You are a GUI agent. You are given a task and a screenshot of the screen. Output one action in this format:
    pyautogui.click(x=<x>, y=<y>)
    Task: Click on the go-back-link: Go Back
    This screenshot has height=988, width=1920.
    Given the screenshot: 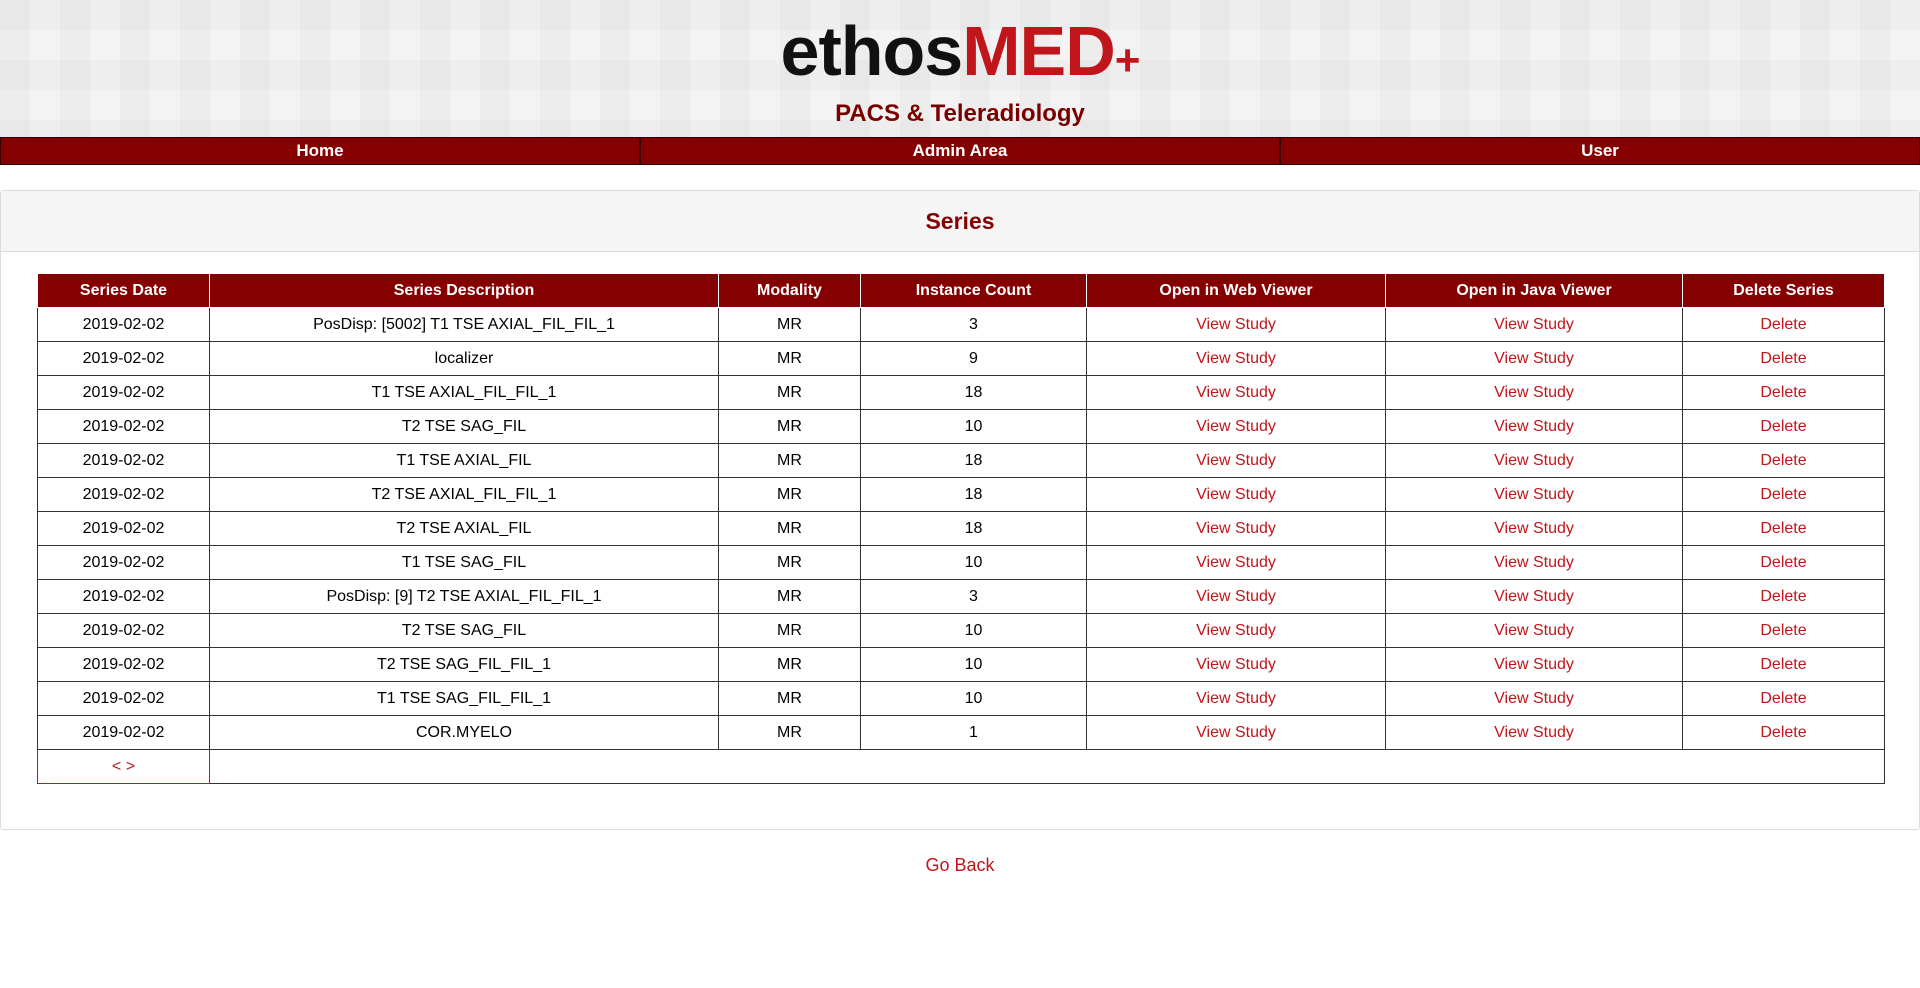 What is the action you would take?
    pyautogui.click(x=959, y=865)
    